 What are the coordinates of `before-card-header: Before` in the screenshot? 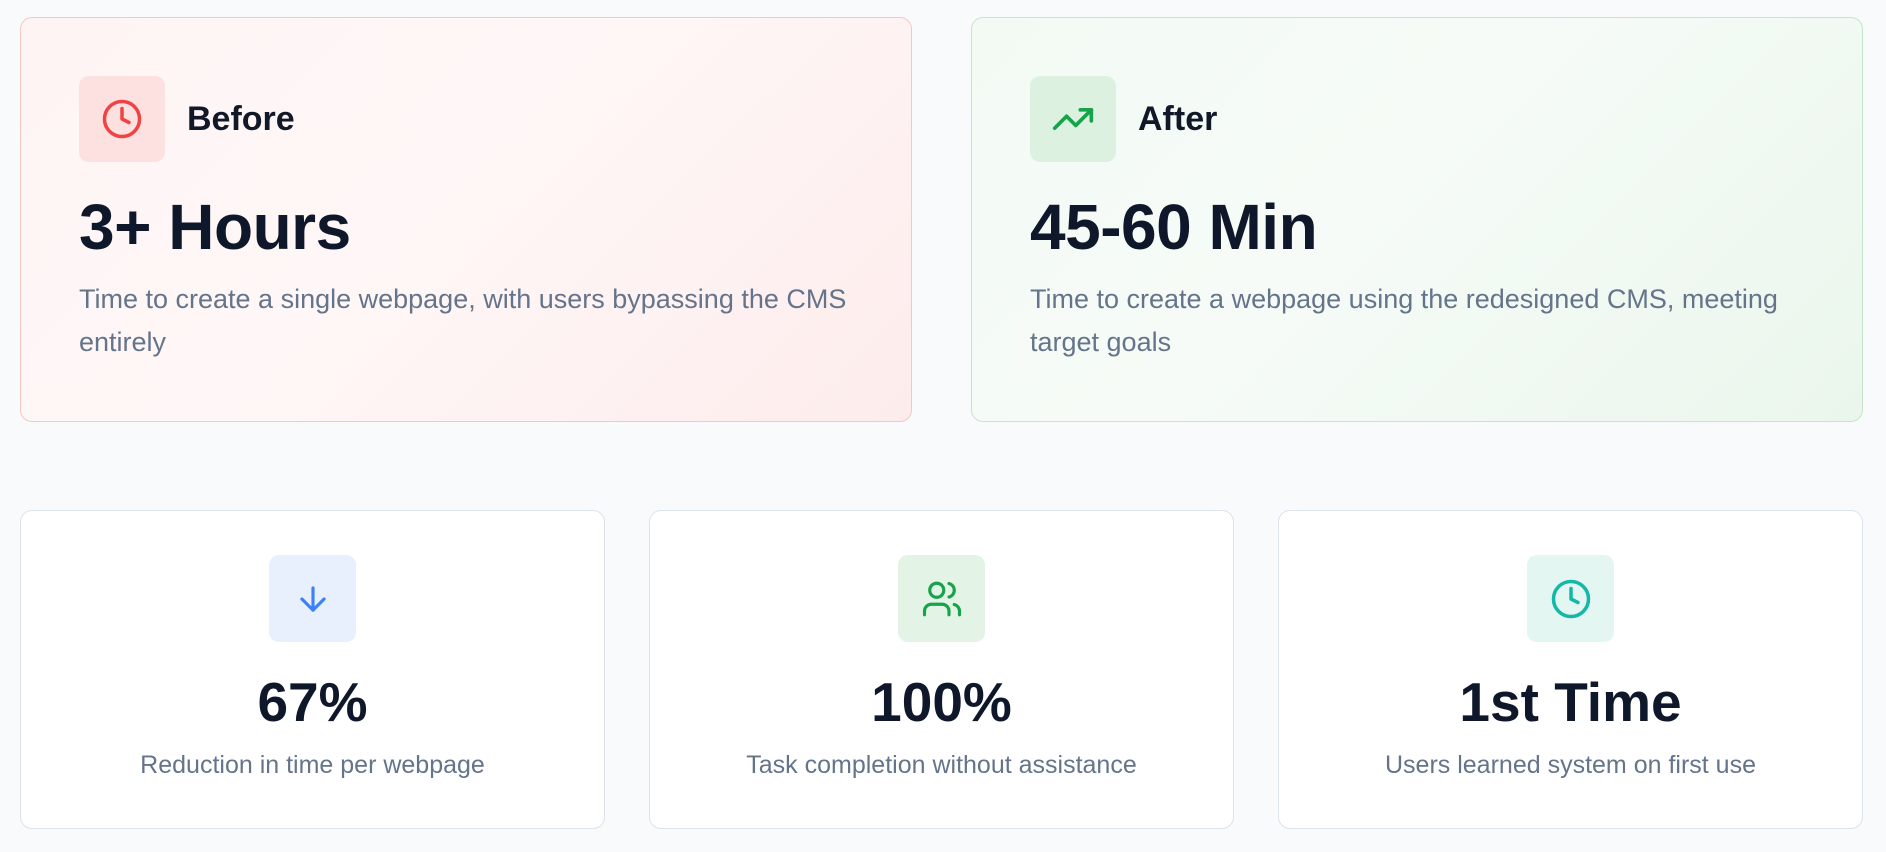 It's located at (466, 119).